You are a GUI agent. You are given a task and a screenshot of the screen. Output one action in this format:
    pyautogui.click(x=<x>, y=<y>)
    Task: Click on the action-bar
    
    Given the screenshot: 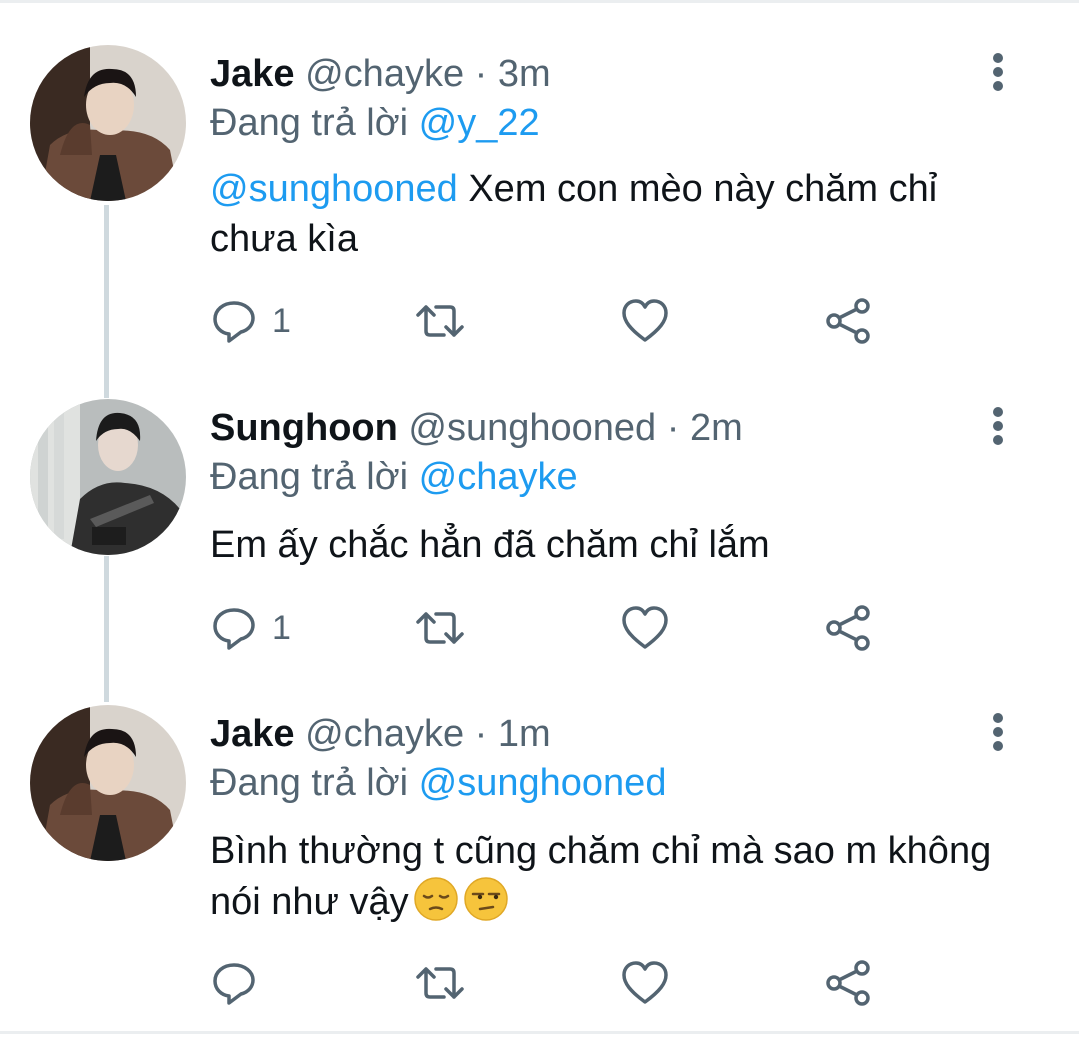 What is the action you would take?
    pyautogui.click(x=560, y=983)
    